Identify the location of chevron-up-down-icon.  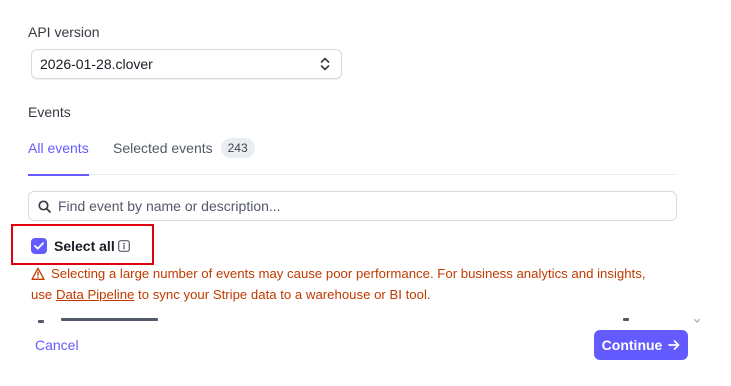
(325, 64).